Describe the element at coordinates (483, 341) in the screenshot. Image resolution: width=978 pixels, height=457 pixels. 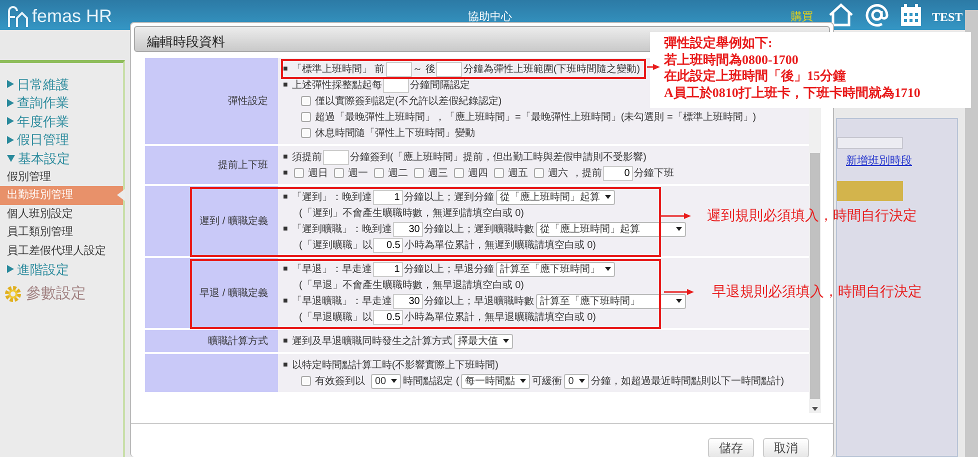
I see `dropdown: 擇最大值` at that location.